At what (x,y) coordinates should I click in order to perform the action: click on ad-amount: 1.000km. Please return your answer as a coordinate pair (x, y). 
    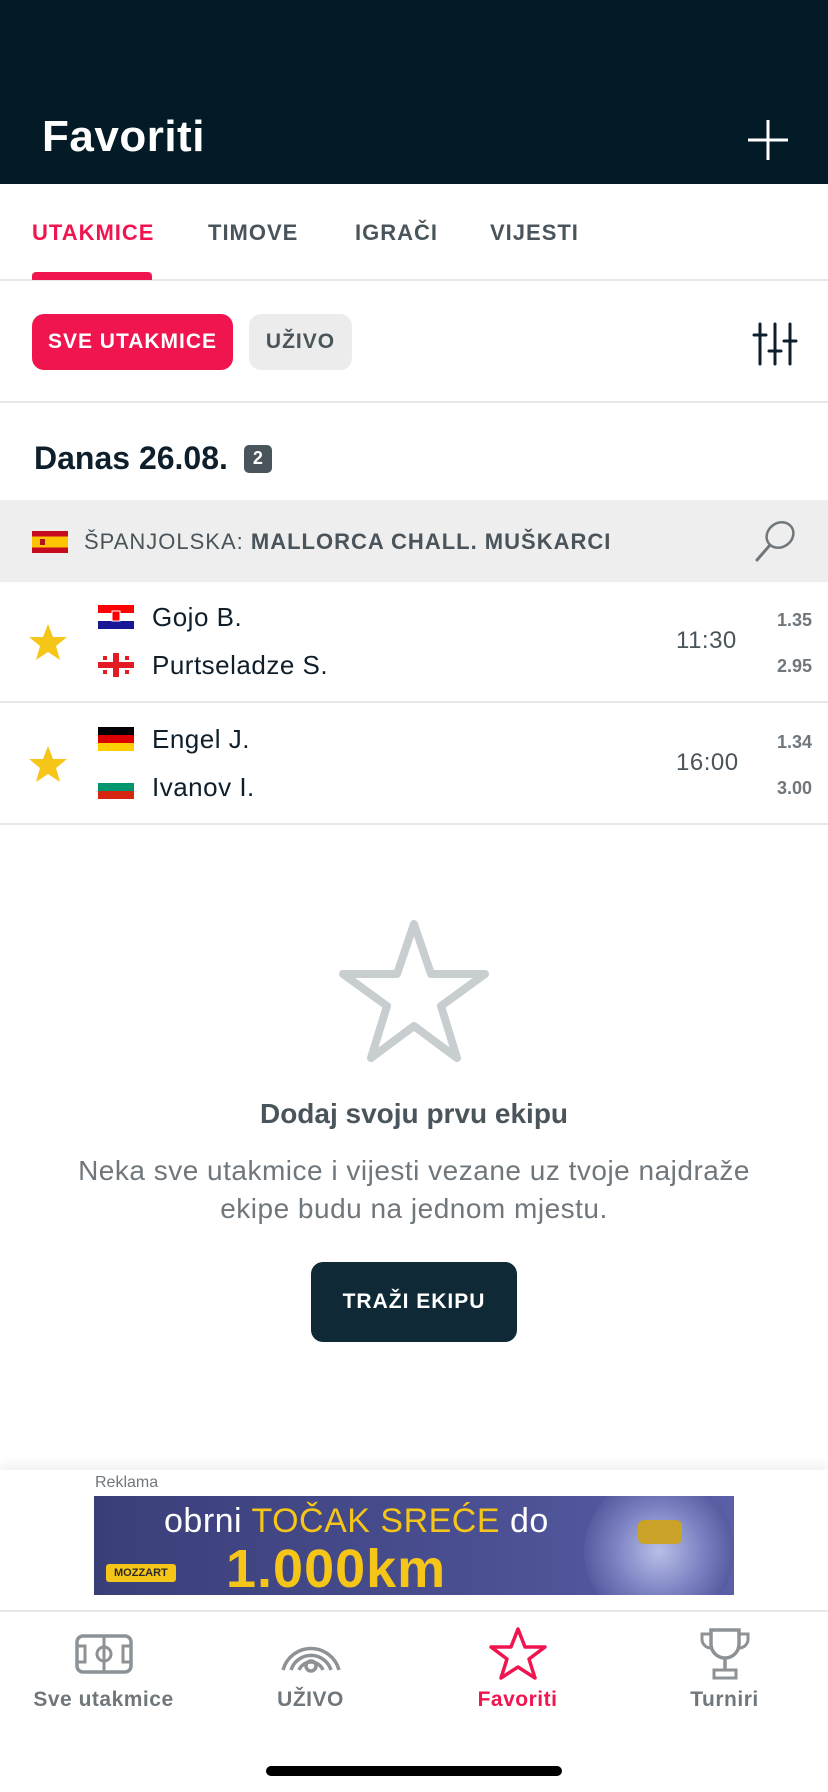
    Looking at the image, I should click on (336, 1567).